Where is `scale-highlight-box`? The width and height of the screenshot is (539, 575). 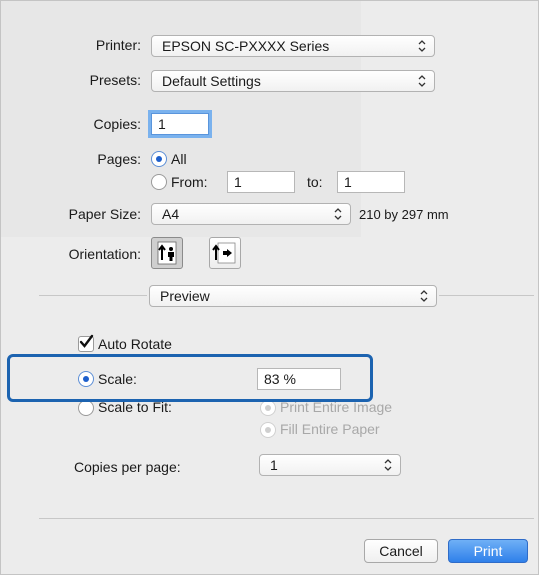
scale-highlight-box is located at coordinates (190, 378).